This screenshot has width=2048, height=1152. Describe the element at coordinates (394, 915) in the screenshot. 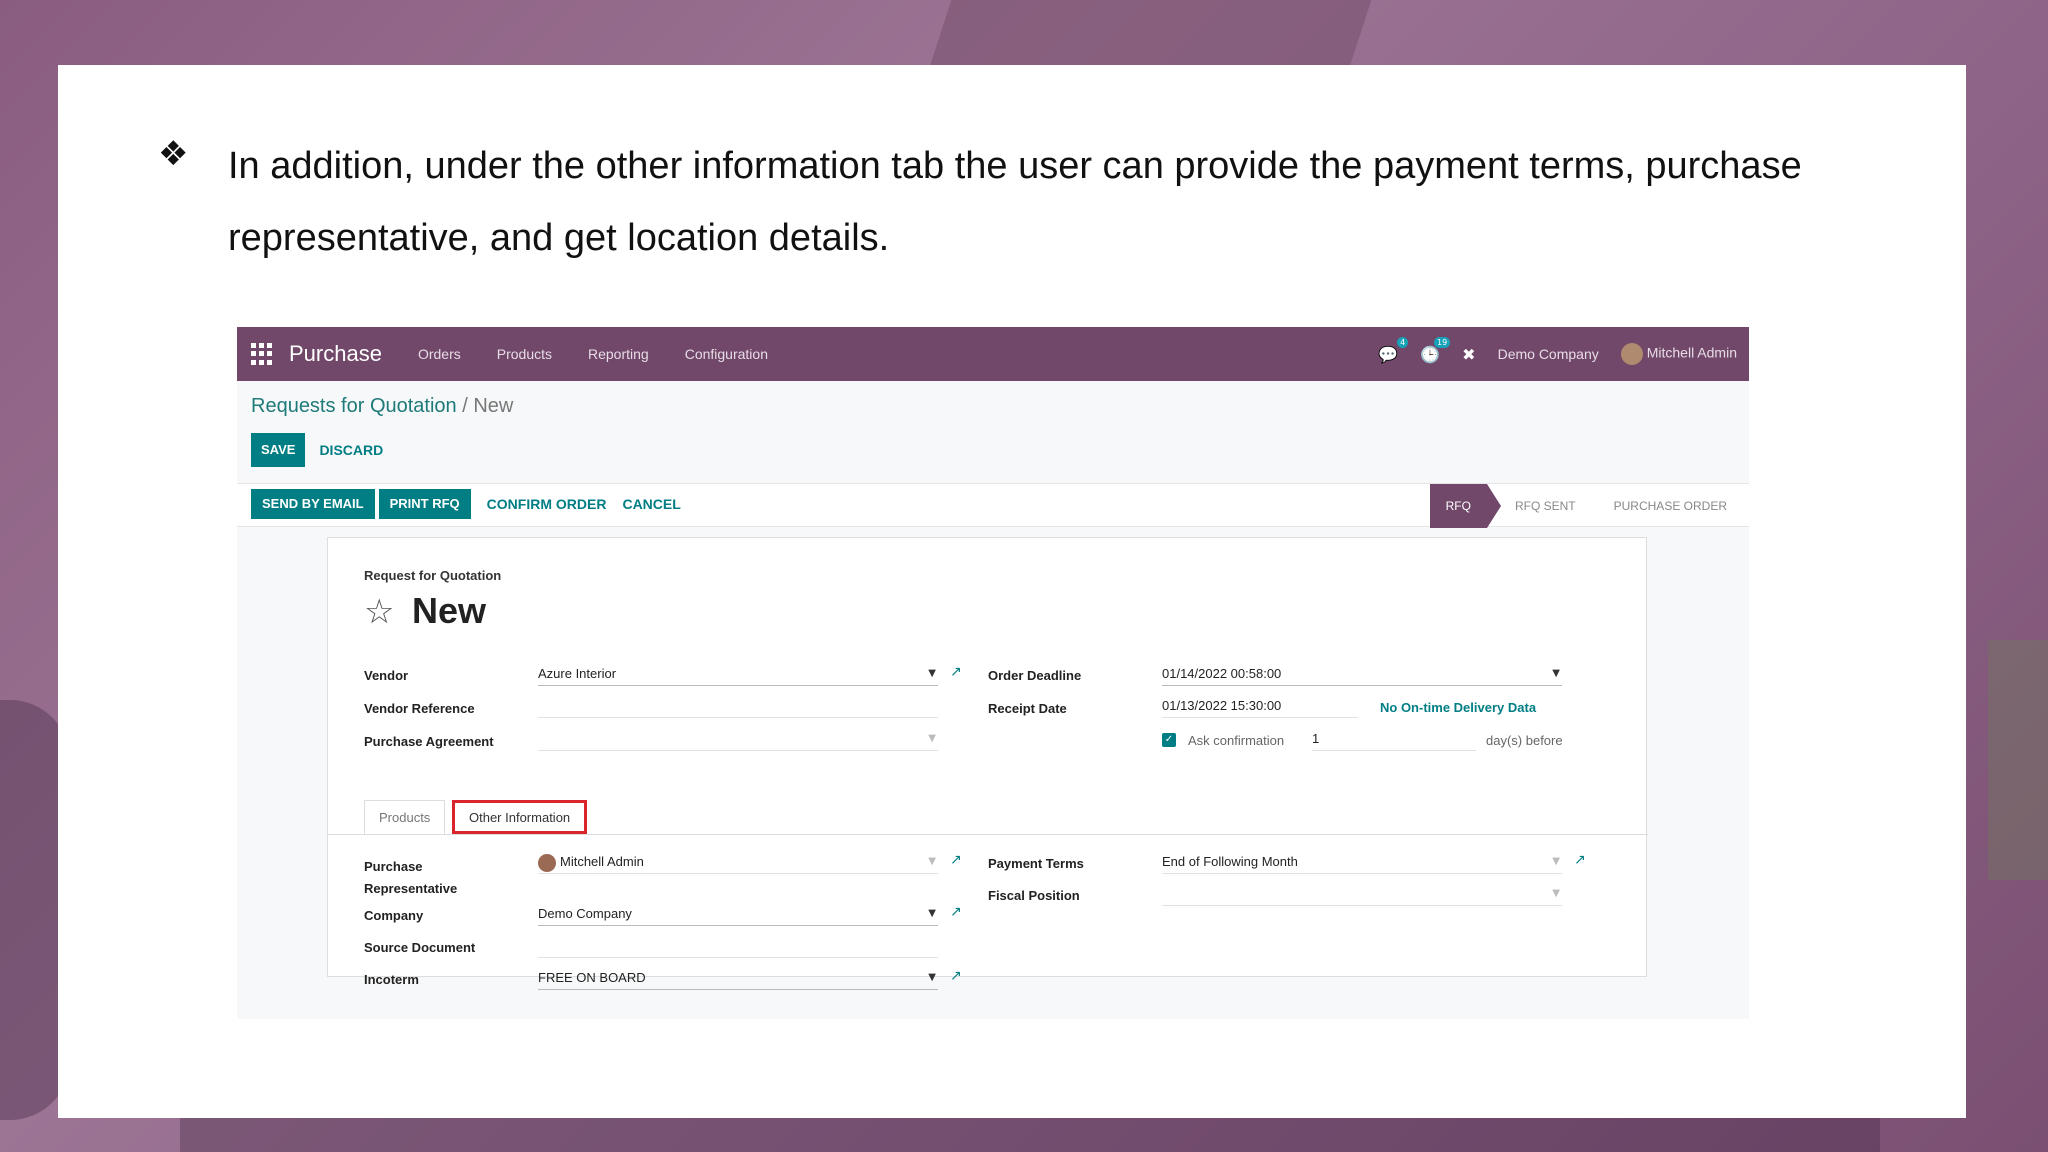

I see `company-label: Company` at that location.